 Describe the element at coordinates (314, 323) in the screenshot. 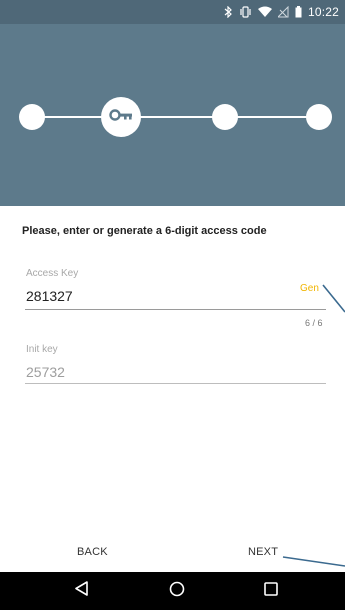

I see `character-counter: 6 / 6` at that location.